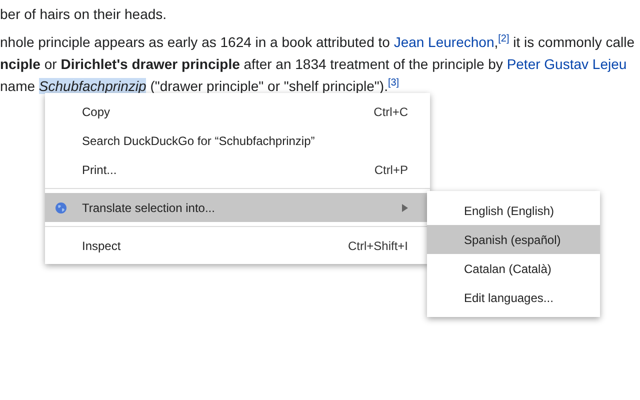  I want to click on paragraph-line: nhole principle appears as early as 1624 in a book attributed to Jean Leurechon,$^{[2]}$ it is commonly calle, so click(318, 42).